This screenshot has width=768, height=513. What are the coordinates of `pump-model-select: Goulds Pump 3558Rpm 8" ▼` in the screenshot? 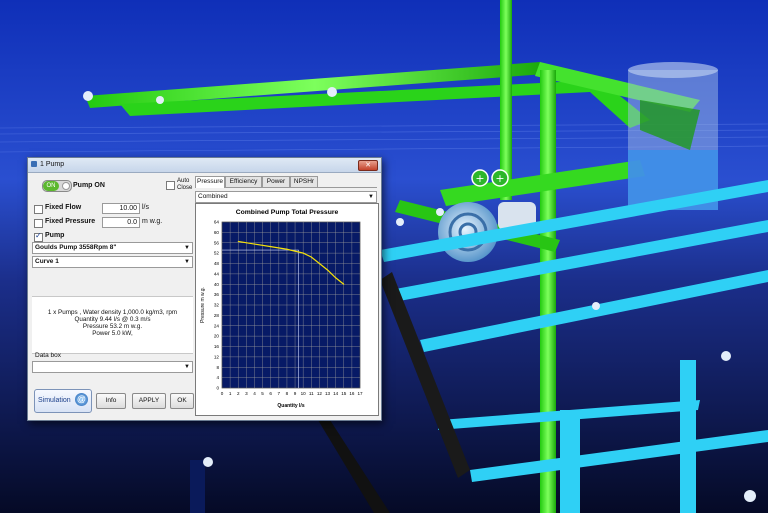 It's located at (112, 248).